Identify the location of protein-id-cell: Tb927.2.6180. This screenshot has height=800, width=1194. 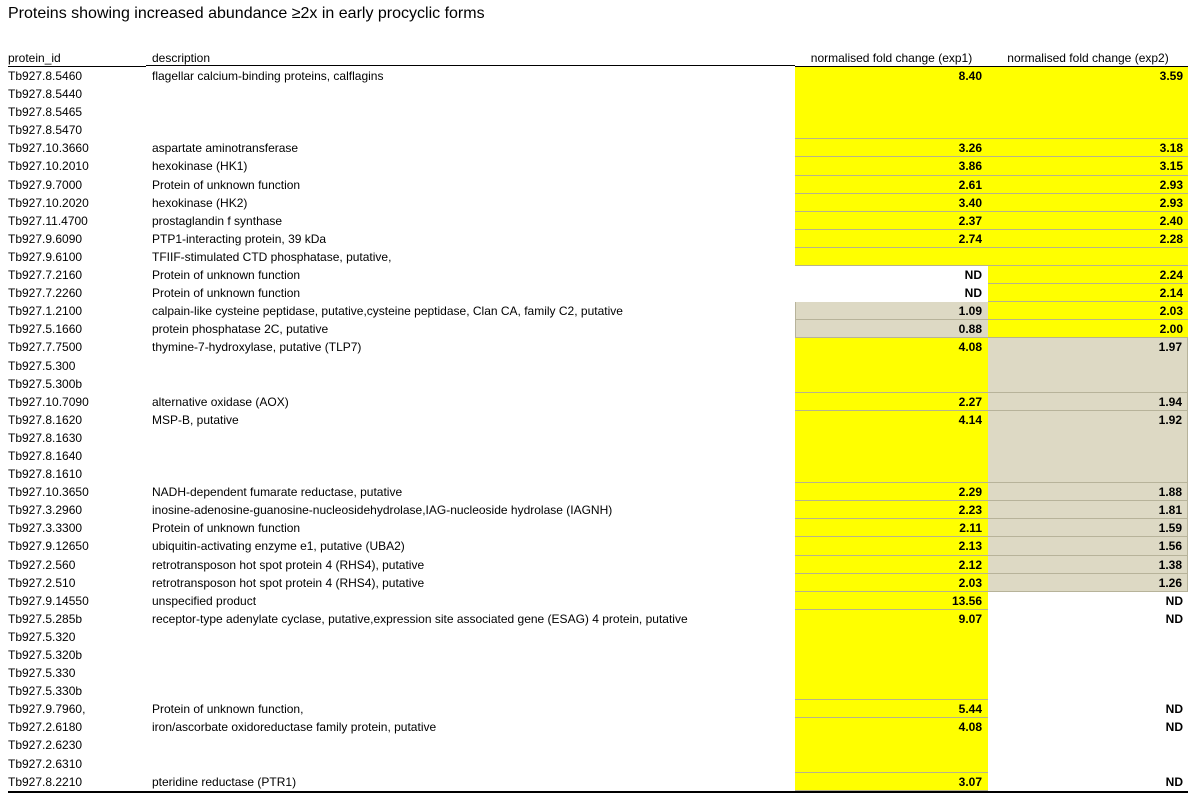
(45, 727).